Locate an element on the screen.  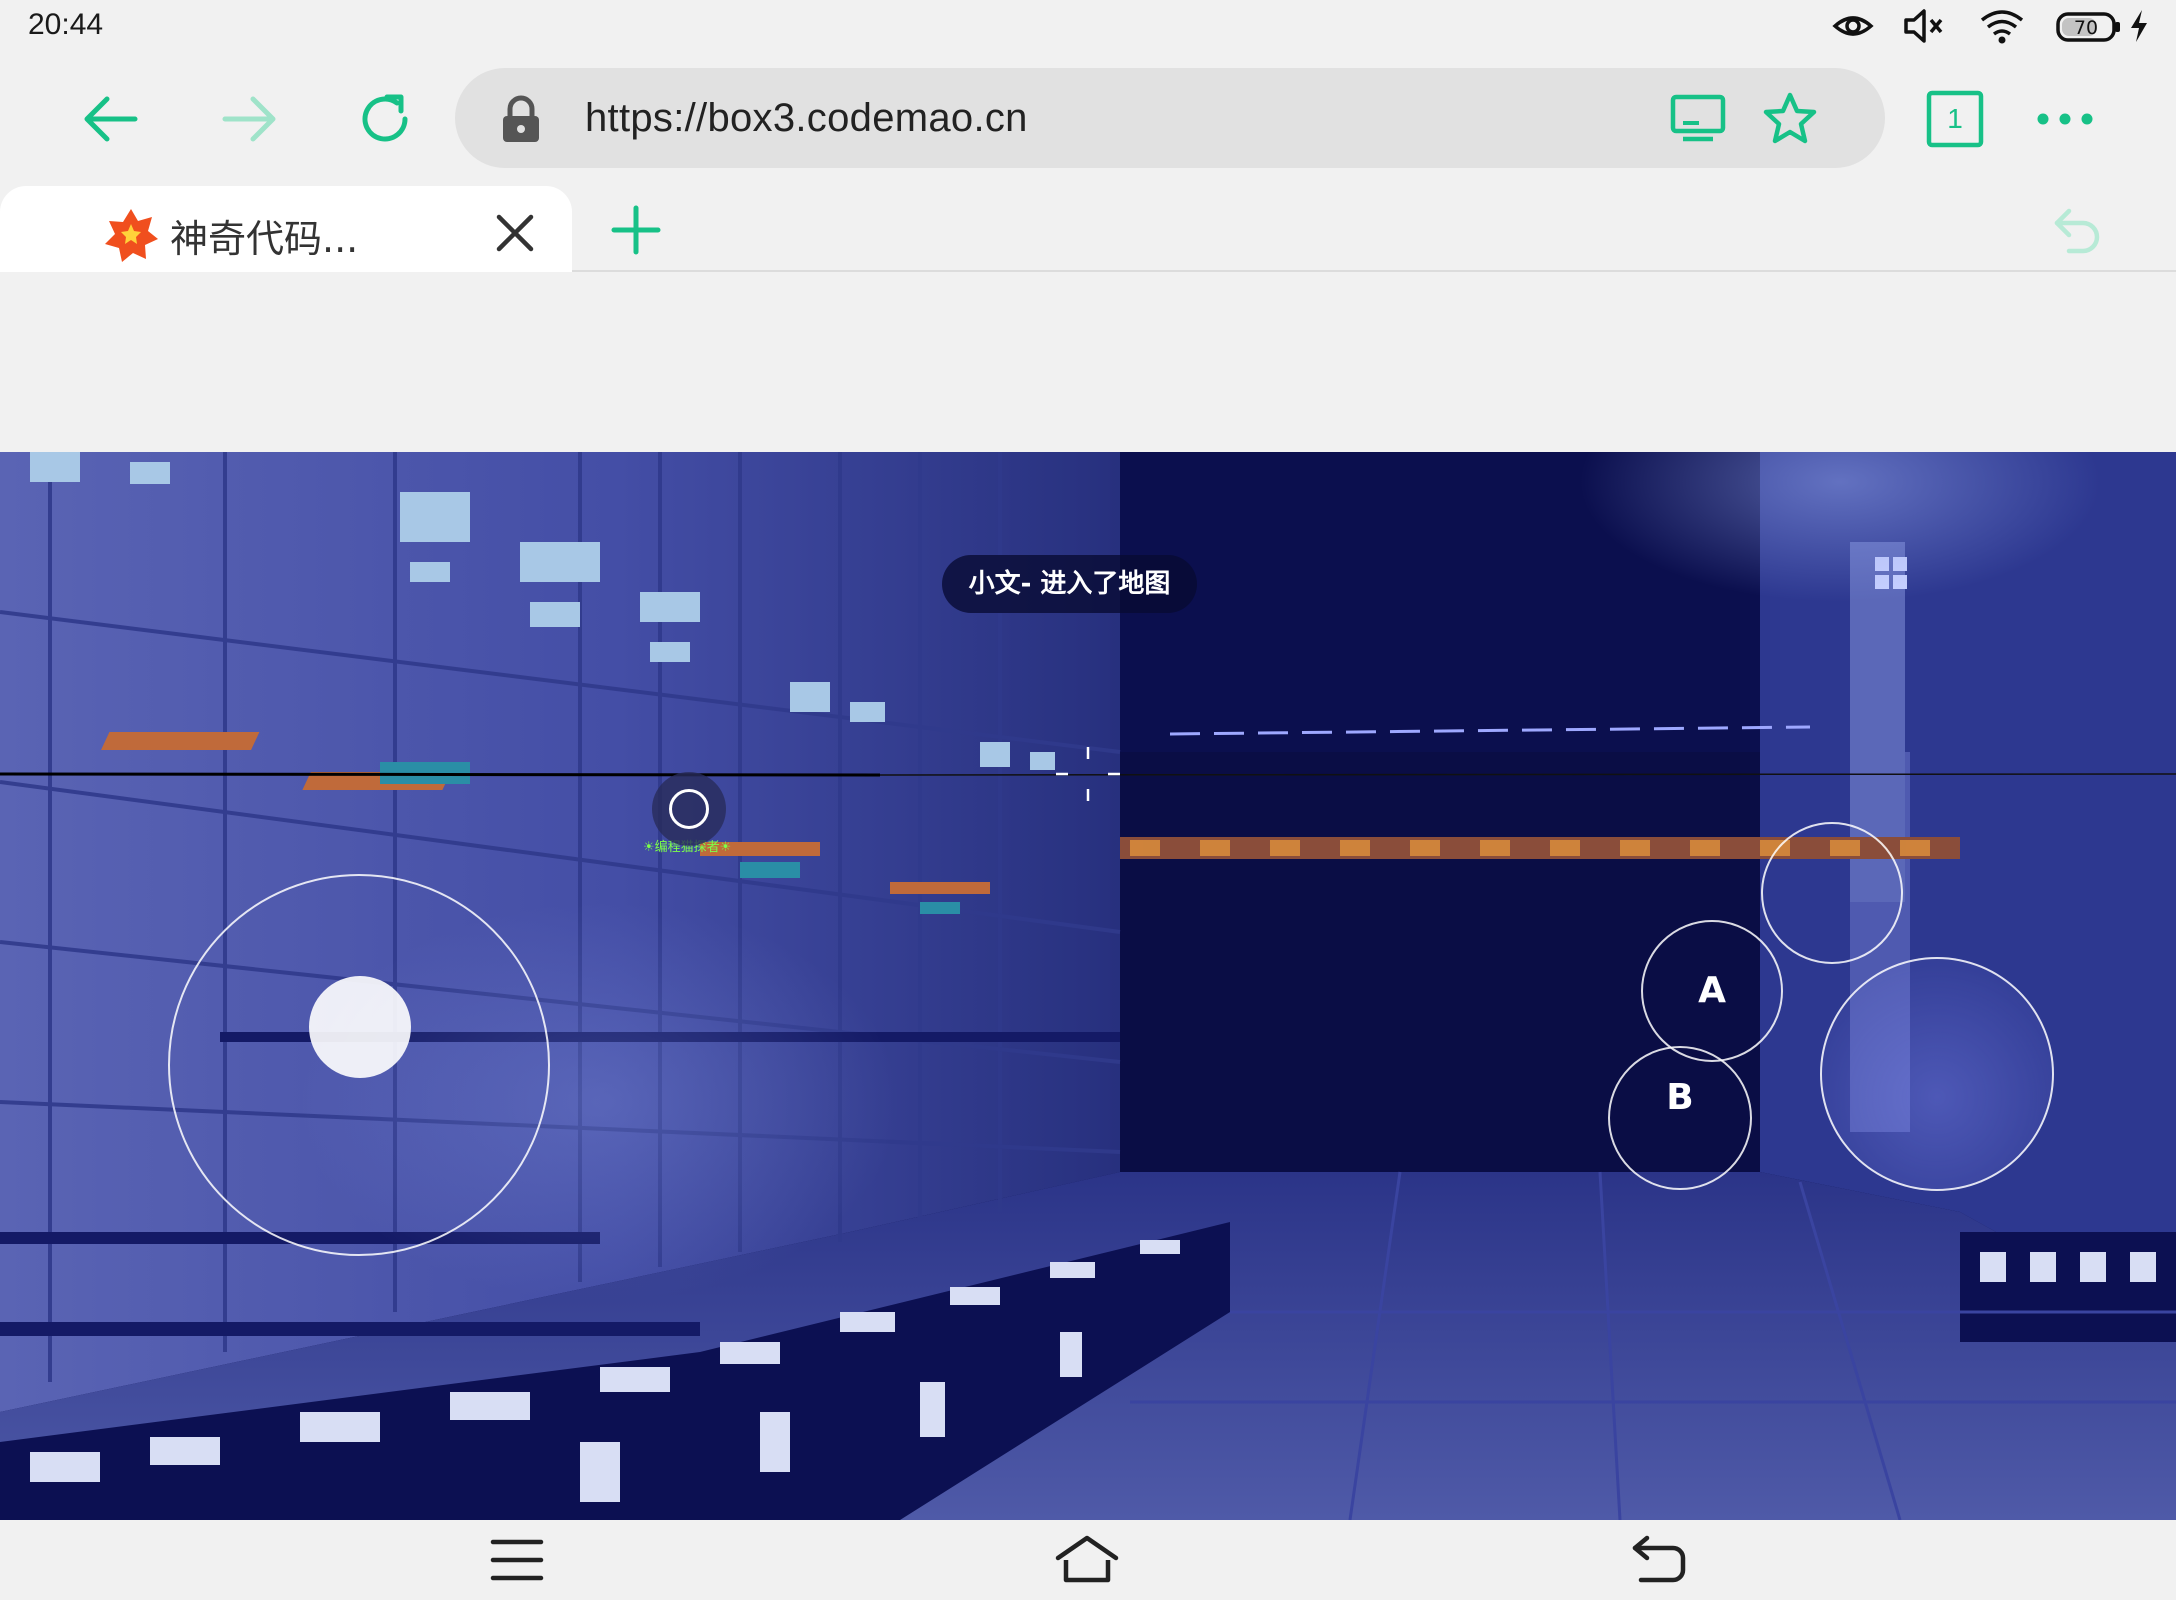
close-tab-button is located at coordinates (515, 233).